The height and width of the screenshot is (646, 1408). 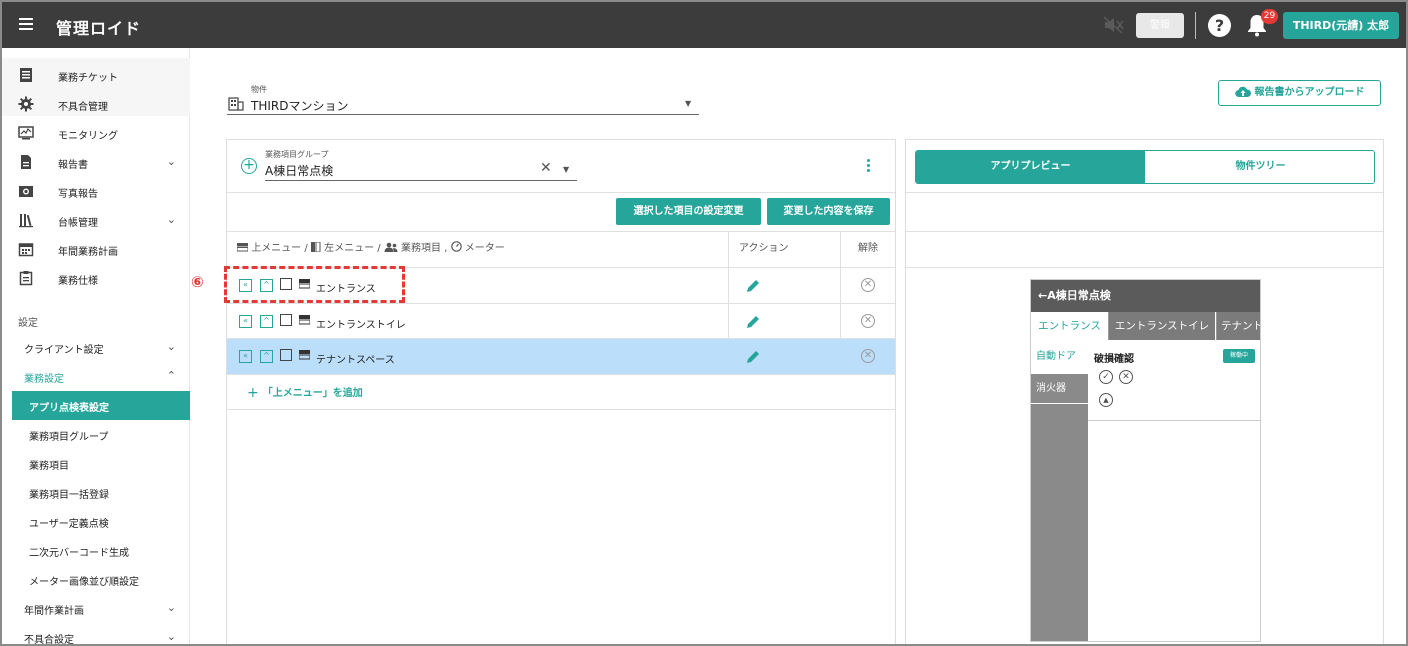 I want to click on header-meter-label: メーター, so click(x=484, y=248).